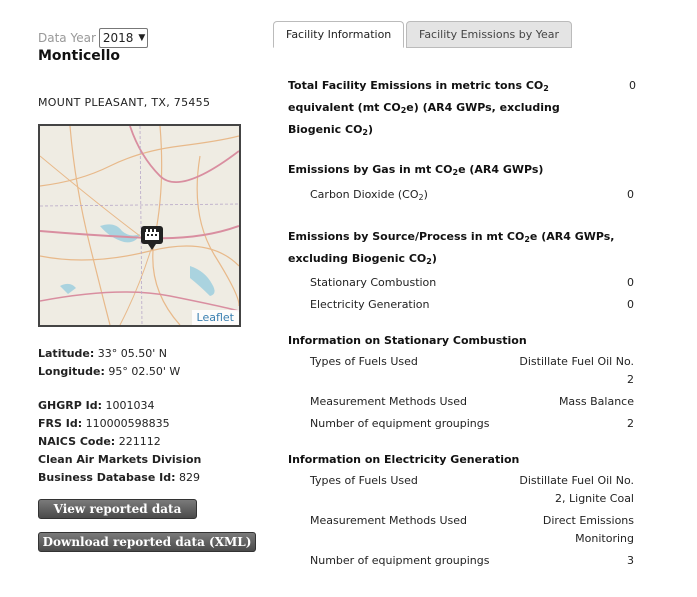 Image resolution: width=697 pixels, height=597 pixels. Describe the element at coordinates (67, 38) in the screenshot. I see `data-year-label: Data Year` at that location.